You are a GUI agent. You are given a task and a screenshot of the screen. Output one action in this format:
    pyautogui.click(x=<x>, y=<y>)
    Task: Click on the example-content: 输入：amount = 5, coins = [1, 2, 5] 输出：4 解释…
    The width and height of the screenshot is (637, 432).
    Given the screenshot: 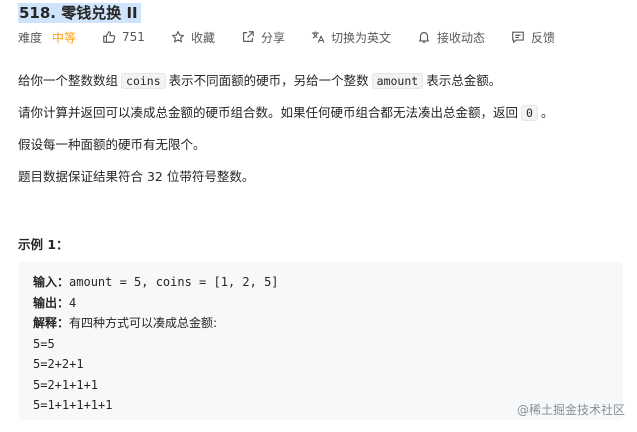 What is the action you would take?
    pyautogui.click(x=156, y=344)
    